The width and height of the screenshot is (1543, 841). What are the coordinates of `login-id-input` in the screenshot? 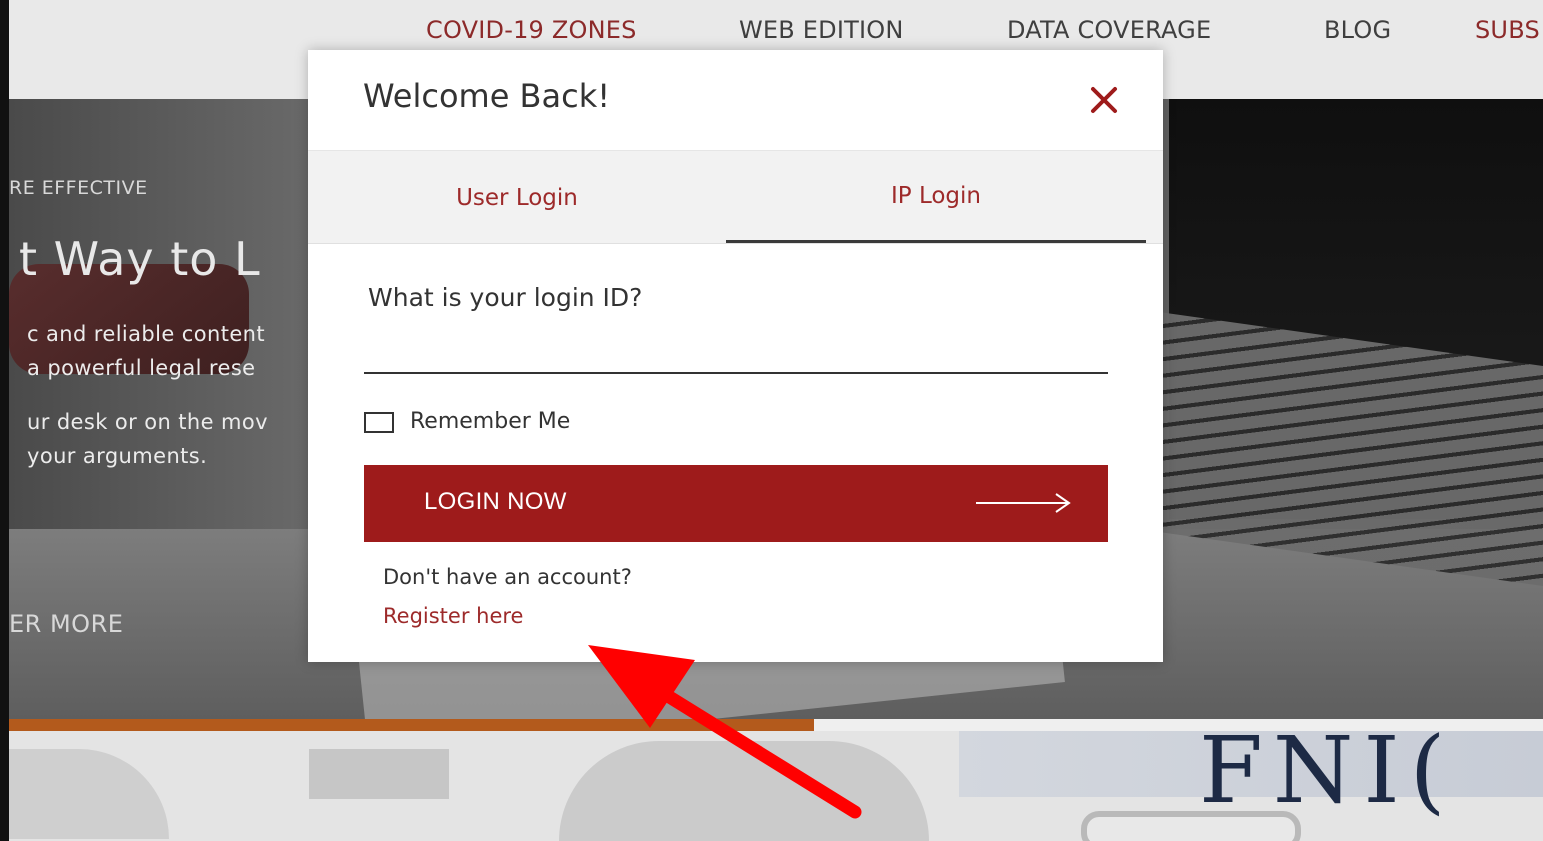 It's located at (736, 353).